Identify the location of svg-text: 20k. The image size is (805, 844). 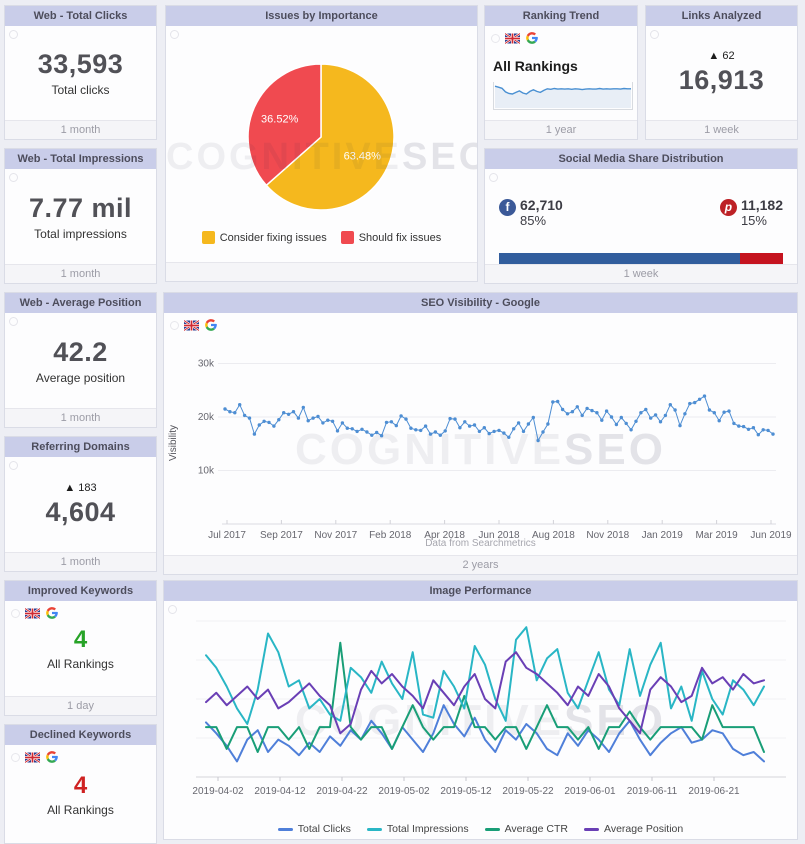
(206, 417).